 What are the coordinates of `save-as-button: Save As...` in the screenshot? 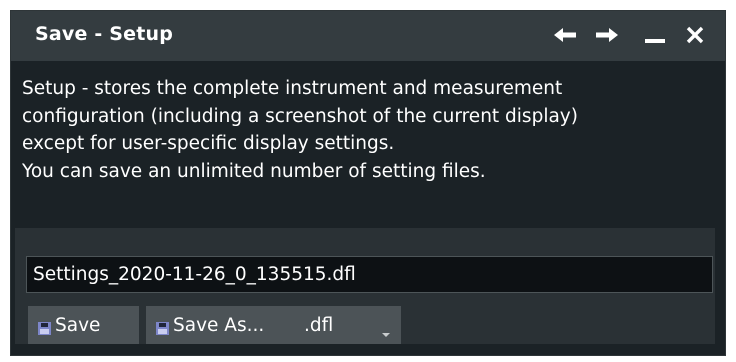 It's located at (221, 325).